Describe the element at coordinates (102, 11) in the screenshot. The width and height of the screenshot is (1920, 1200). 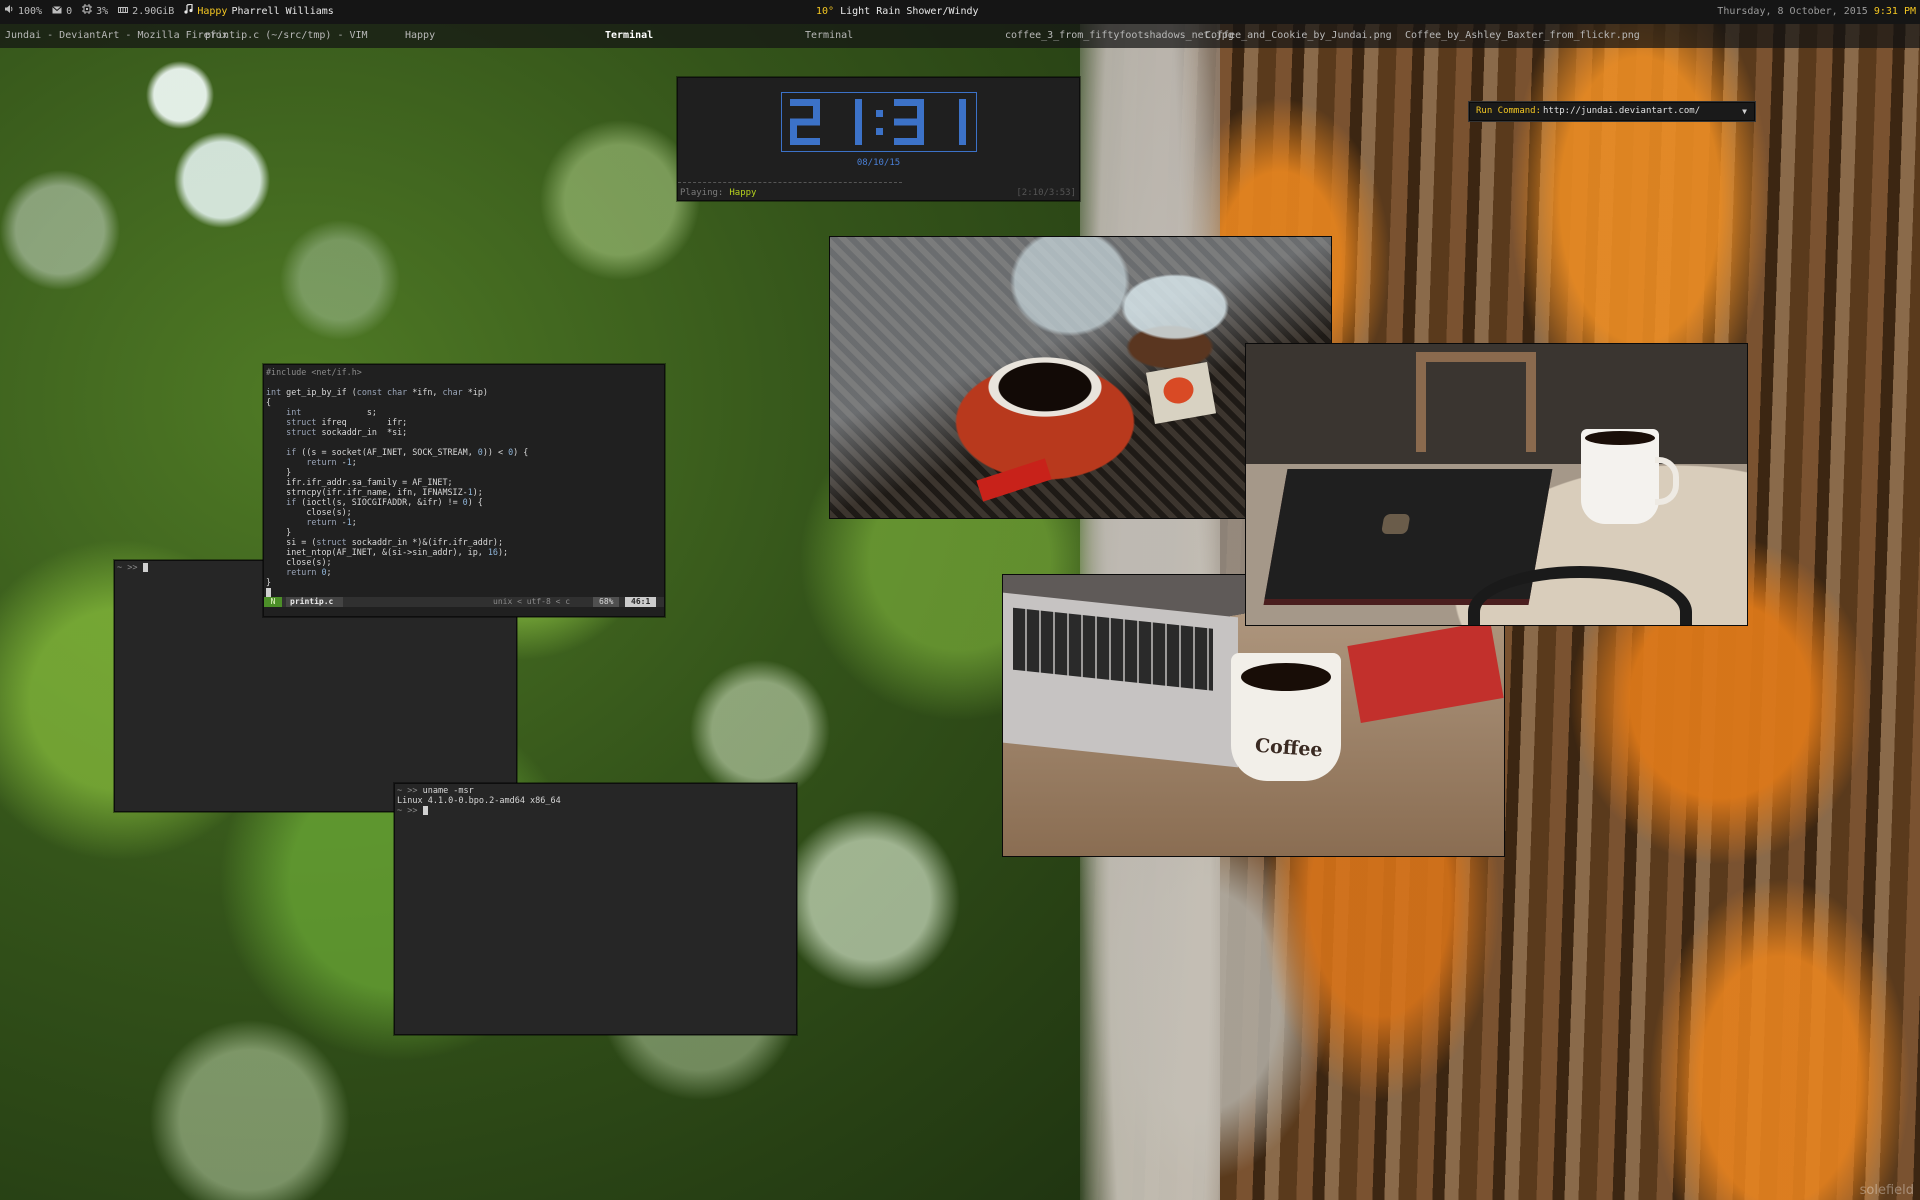
I see `cpu-value: 3%` at that location.